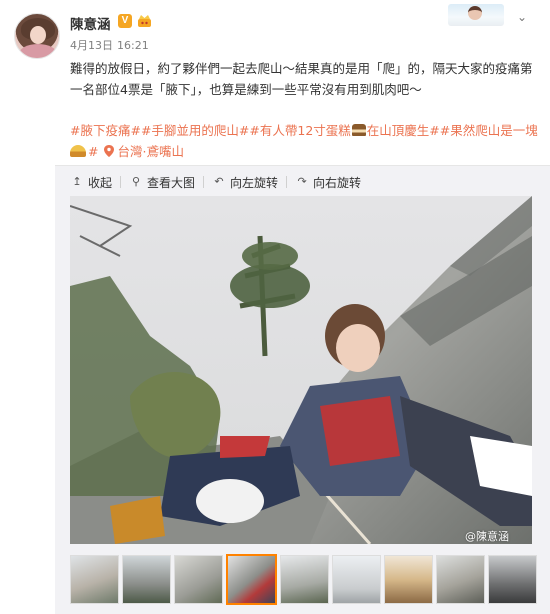 This screenshot has width=550, height=614. I want to click on tag-link: #手腳並用的爬山#, so click(195, 130).